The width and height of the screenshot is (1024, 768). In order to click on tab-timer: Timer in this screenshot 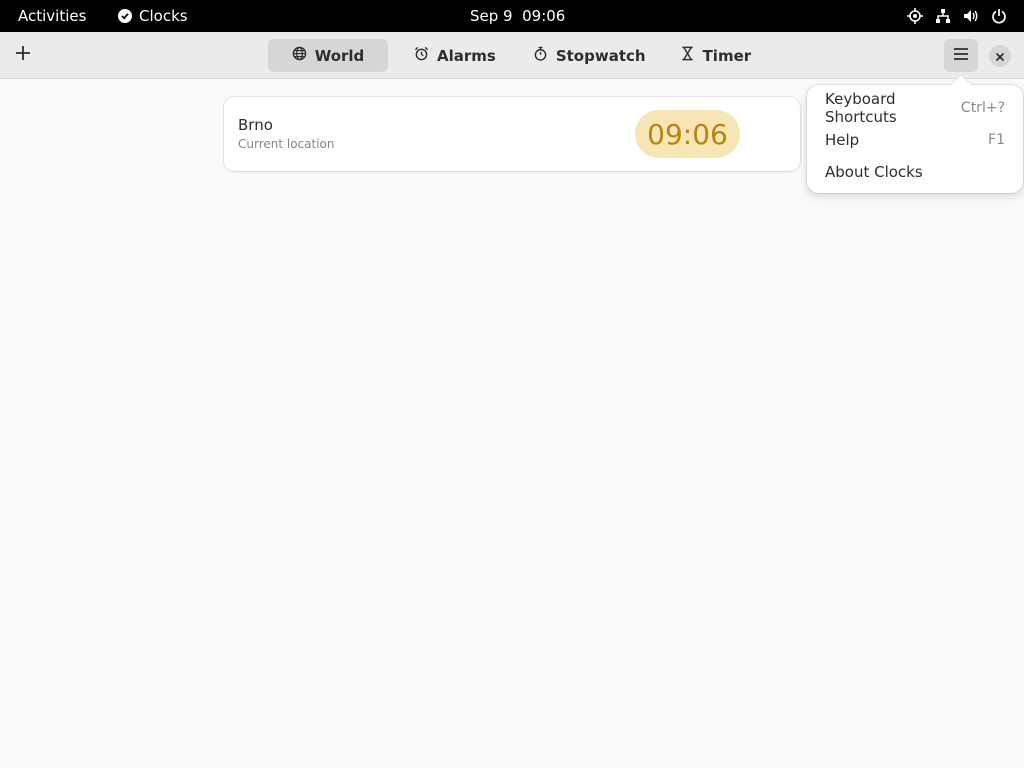, I will do `click(716, 55)`.